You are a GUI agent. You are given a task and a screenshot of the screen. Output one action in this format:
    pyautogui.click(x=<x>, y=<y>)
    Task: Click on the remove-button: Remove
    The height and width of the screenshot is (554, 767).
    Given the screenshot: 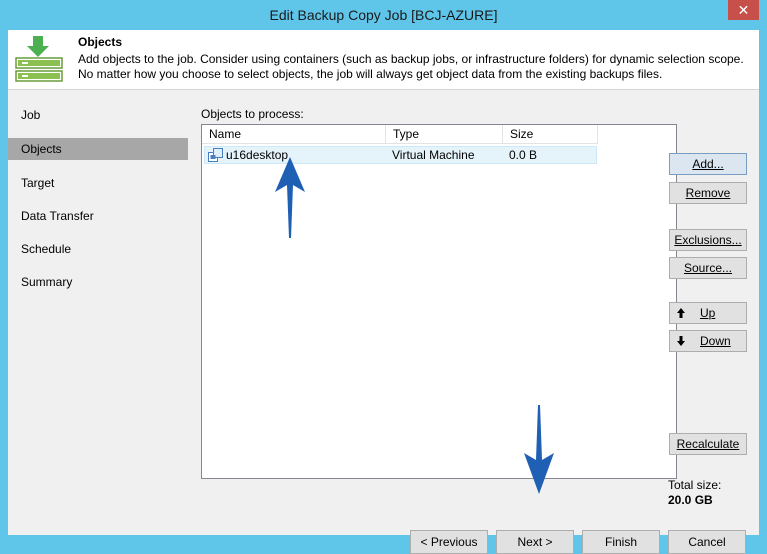 What is the action you would take?
    pyautogui.click(x=708, y=193)
    